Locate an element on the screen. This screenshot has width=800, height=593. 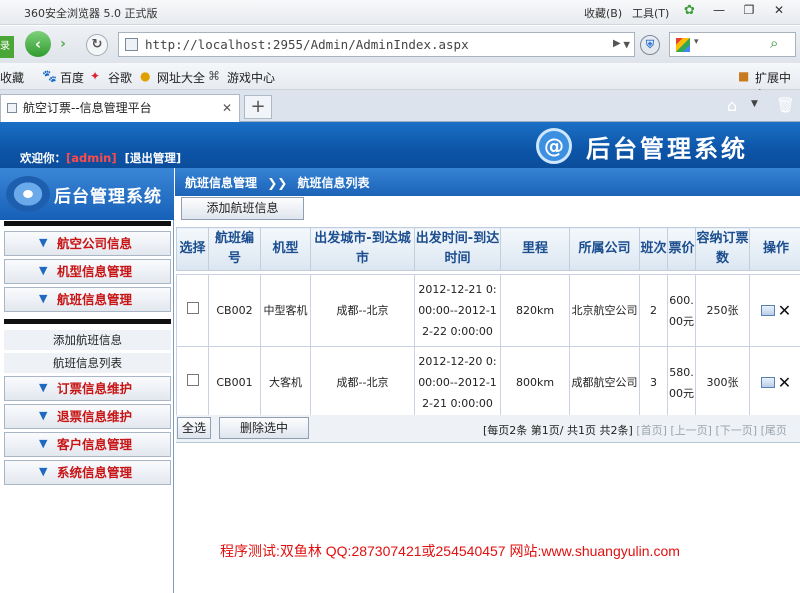
bookmark-games: 游戏中心 is located at coordinates (251, 77).